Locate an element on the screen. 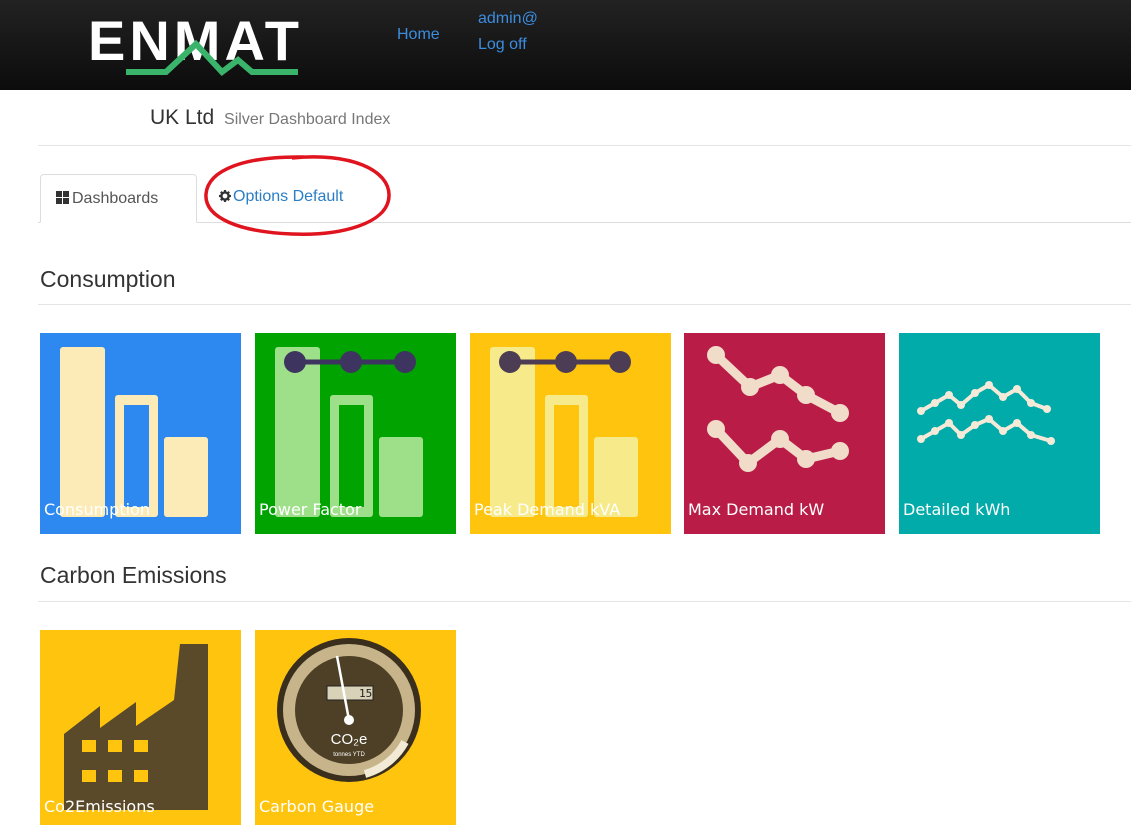 The width and height of the screenshot is (1131, 825). tile-carbon-gauge: 15 CO₂e tonnes YTD Carbon Gauge is located at coordinates (355, 727).